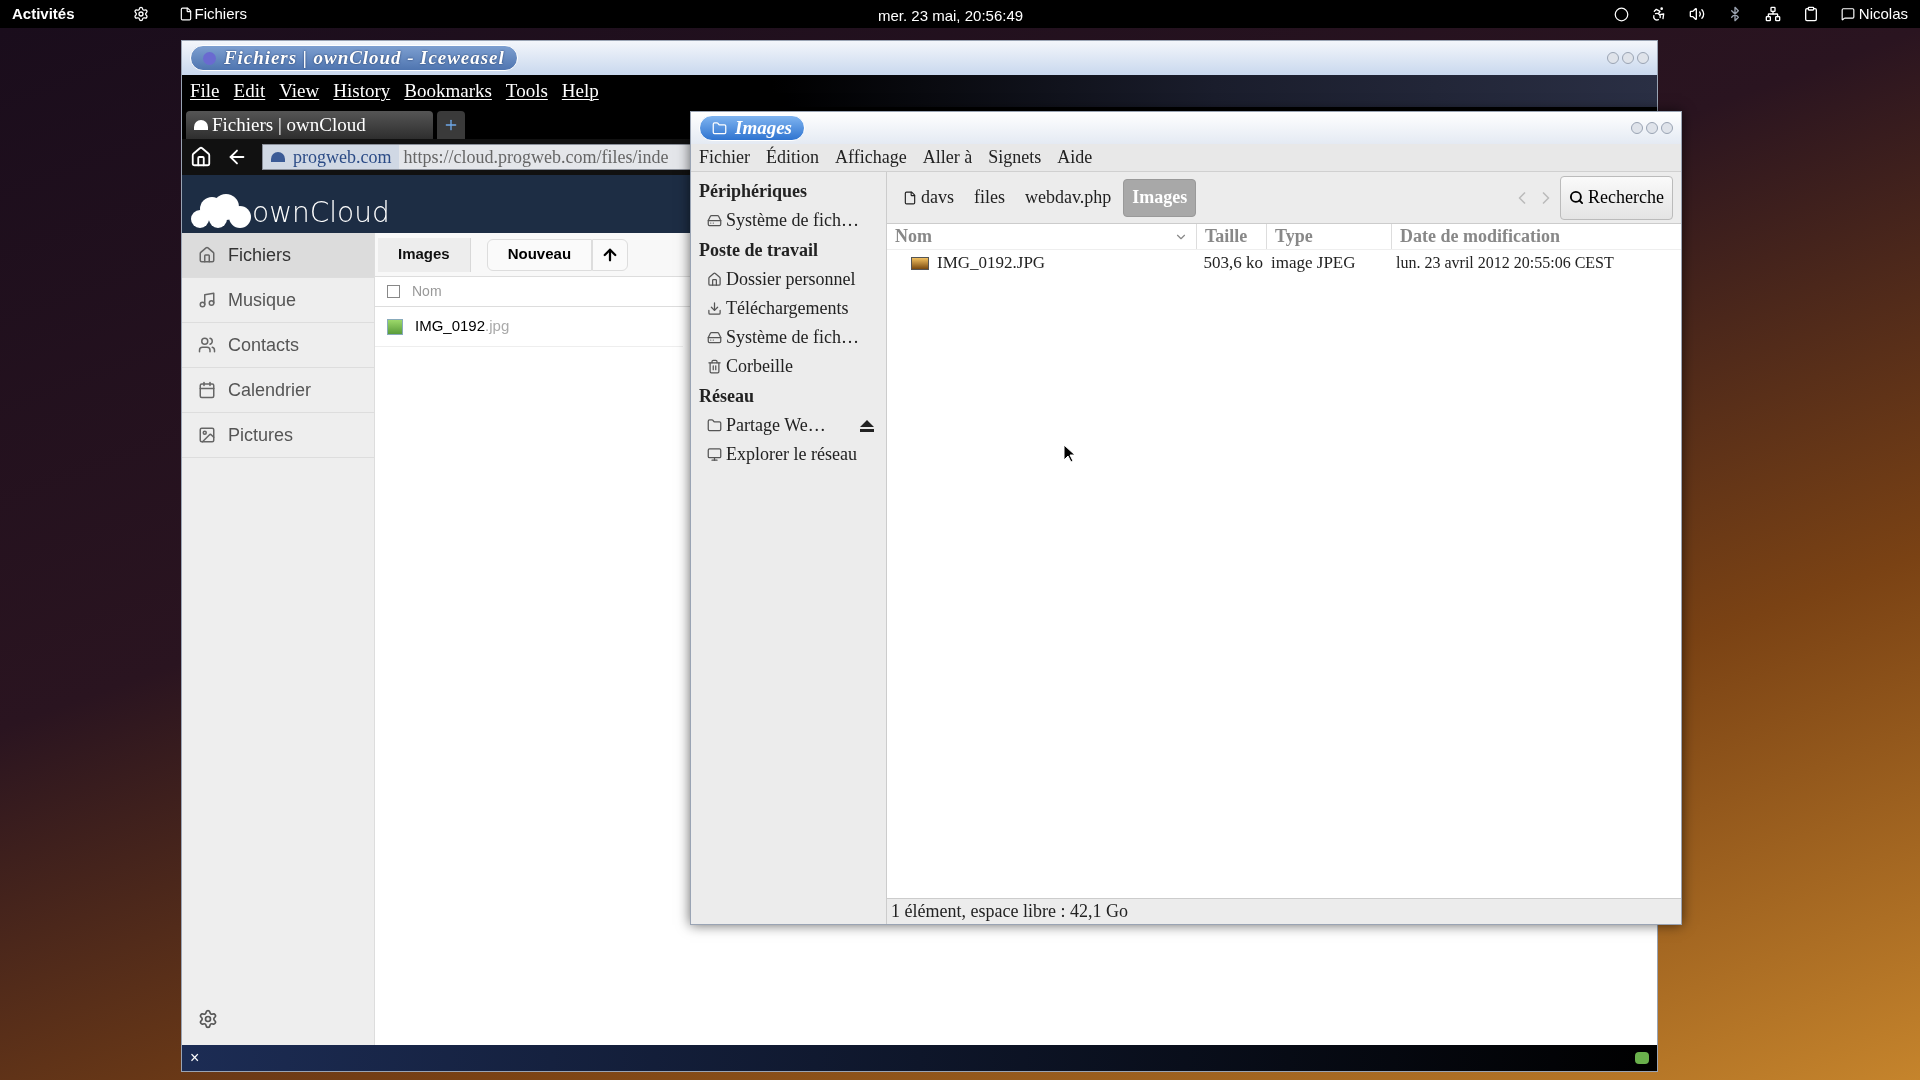 This screenshot has width=1920, height=1080. What do you see at coordinates (610, 254) in the screenshot?
I see `upload-button` at bounding box center [610, 254].